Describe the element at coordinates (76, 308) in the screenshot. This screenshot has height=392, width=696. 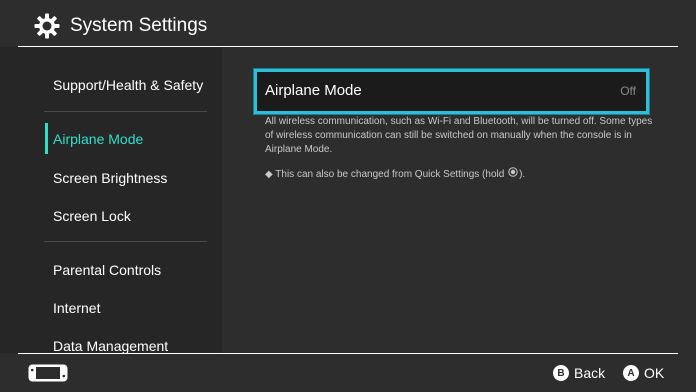
I see `sidebar-item-internet: Internet` at that location.